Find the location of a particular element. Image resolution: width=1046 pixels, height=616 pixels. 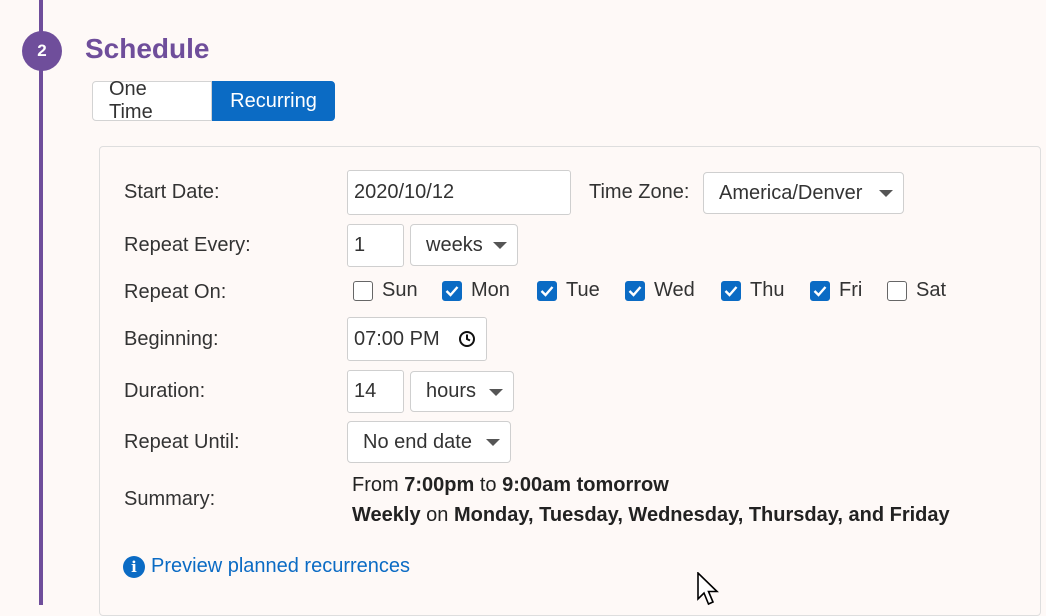

time-zone-select: America/Denver is located at coordinates (803, 193).